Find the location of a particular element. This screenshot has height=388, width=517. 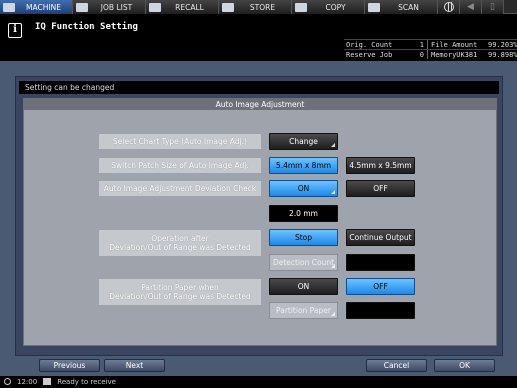

language-button is located at coordinates (449, 7).